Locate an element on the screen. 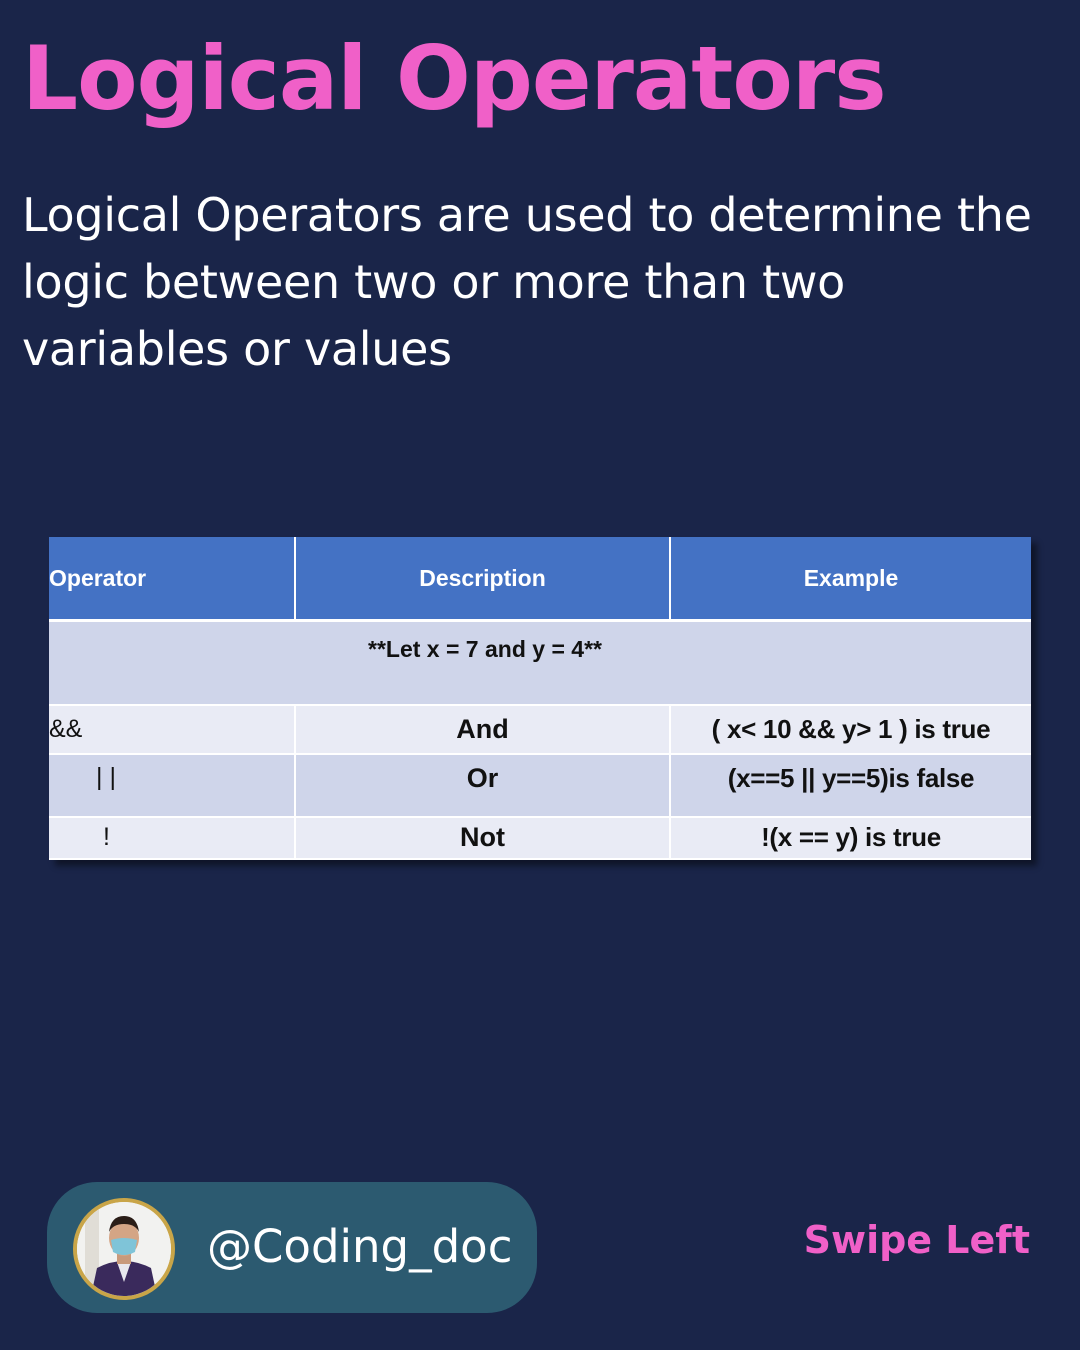 The height and width of the screenshot is (1350, 1080). table-note-row: **Let x = 7 and y = 4** is located at coordinates (540, 663).